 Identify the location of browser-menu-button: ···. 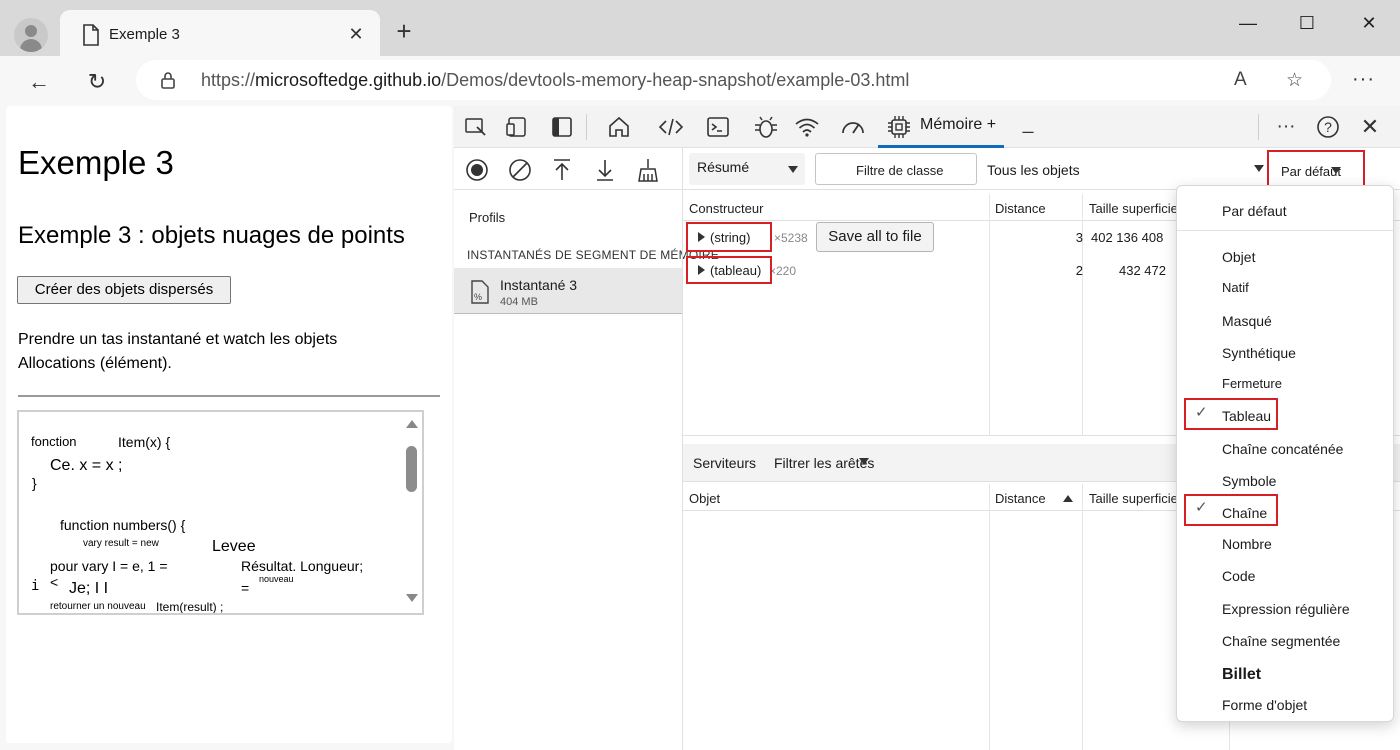
(1363, 79).